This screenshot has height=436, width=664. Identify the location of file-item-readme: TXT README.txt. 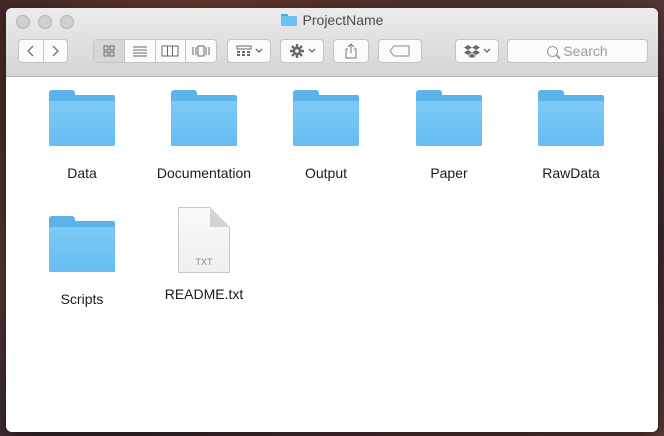
(204, 254).